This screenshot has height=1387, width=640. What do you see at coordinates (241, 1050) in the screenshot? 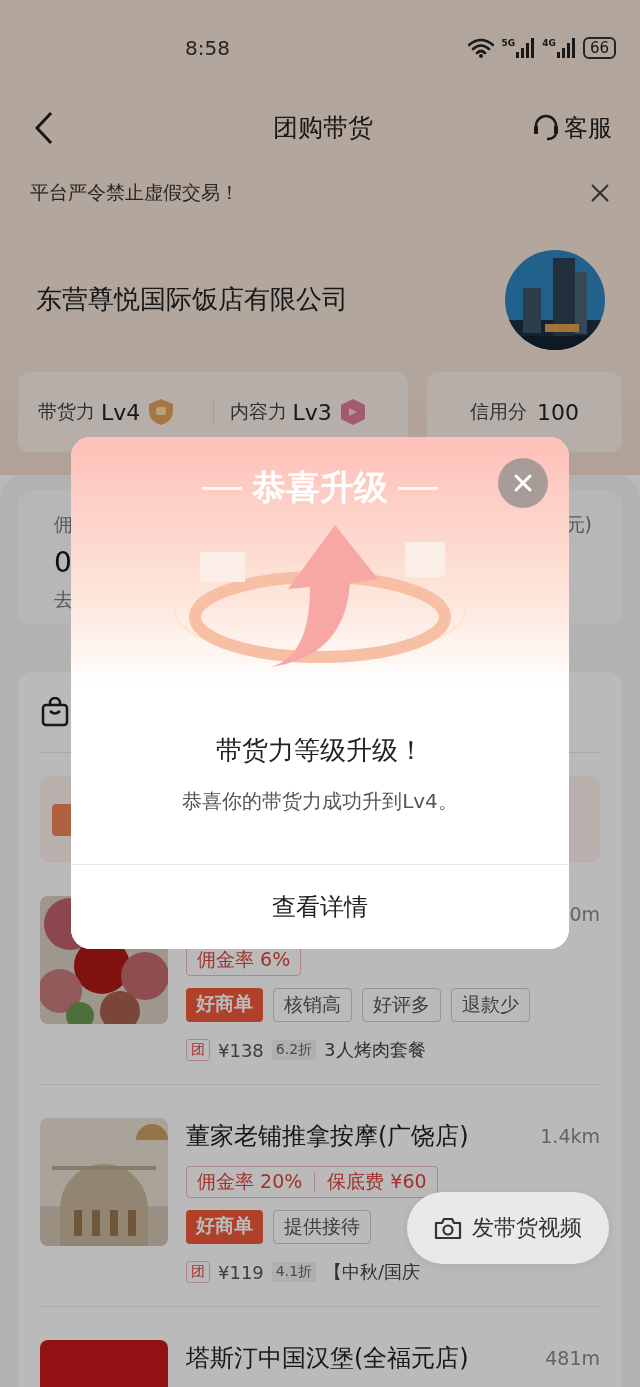
I see `deal-price: ¥138` at bounding box center [241, 1050].